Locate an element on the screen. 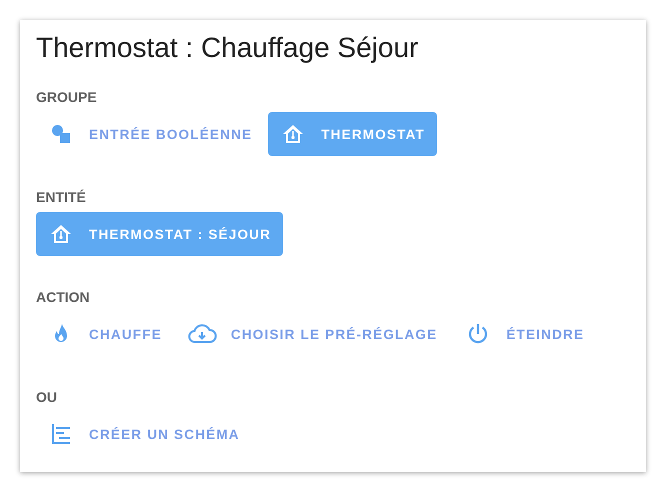  option-button: ÉTEINDRE is located at coordinates (524, 334).